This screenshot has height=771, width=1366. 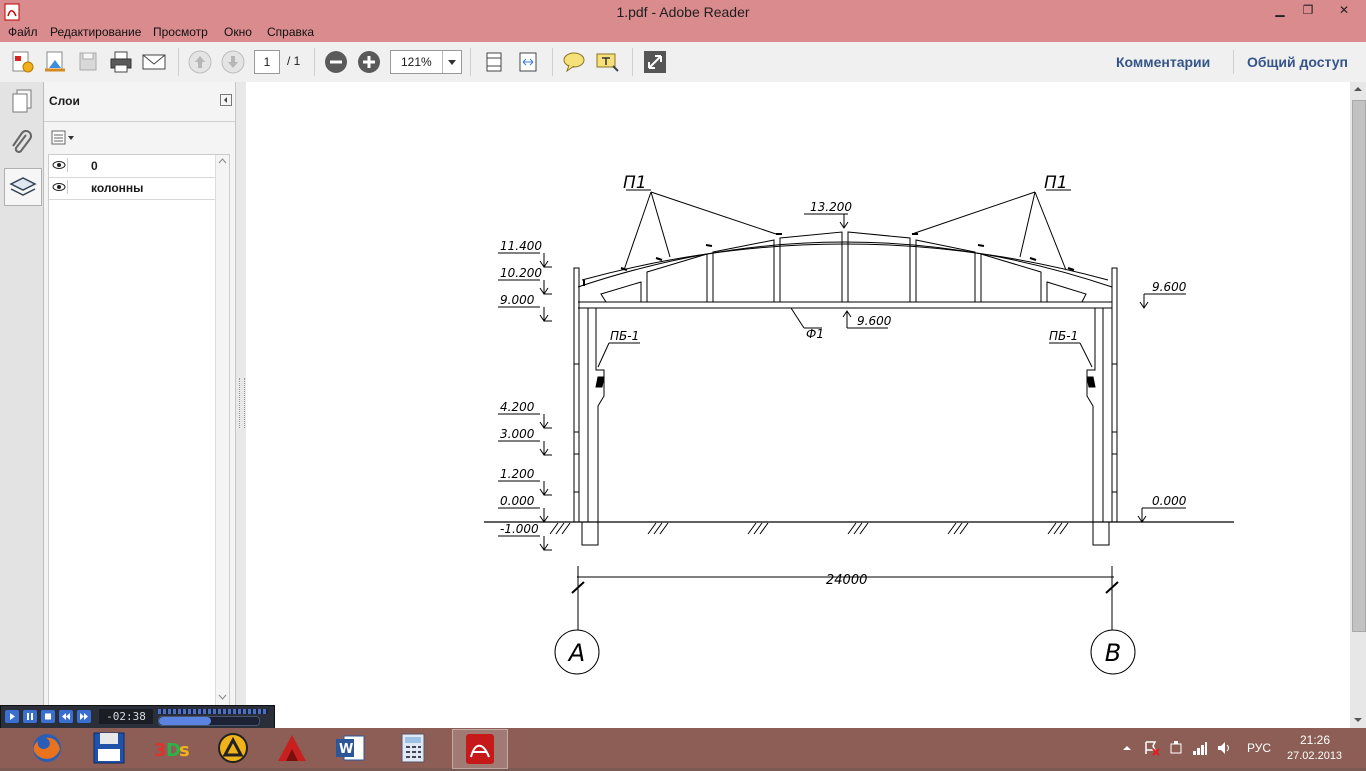 What do you see at coordinates (154, 62) in the screenshot?
I see `email-icon` at bounding box center [154, 62].